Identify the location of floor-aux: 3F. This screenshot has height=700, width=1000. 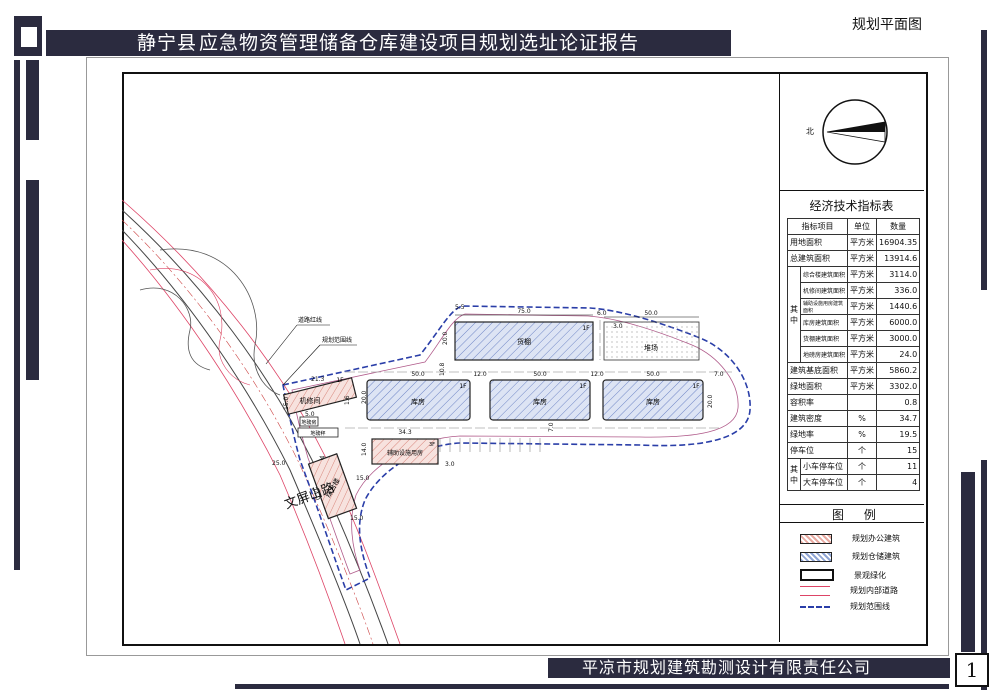
(432, 445).